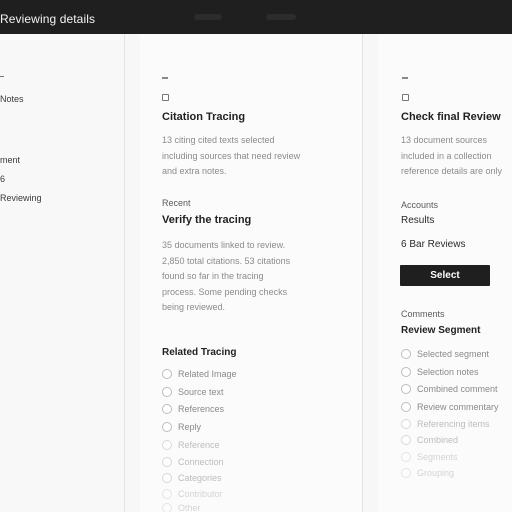  I want to click on sidebar-item-ment: ment, so click(10, 160).